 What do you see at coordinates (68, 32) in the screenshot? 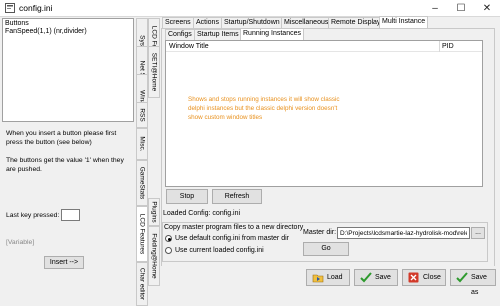
I see `list-item: FanSpeed(1,1) (nr,divider)` at bounding box center [68, 32].